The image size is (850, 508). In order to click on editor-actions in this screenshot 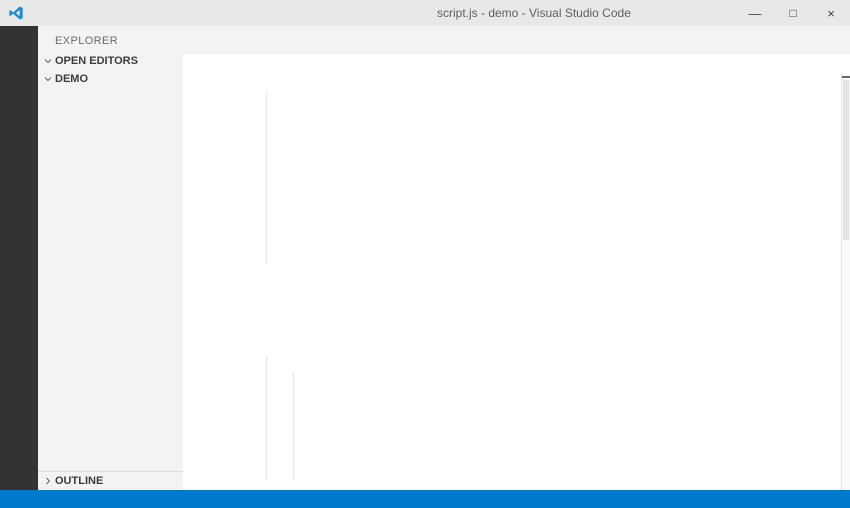, I will do `click(843, 40)`.